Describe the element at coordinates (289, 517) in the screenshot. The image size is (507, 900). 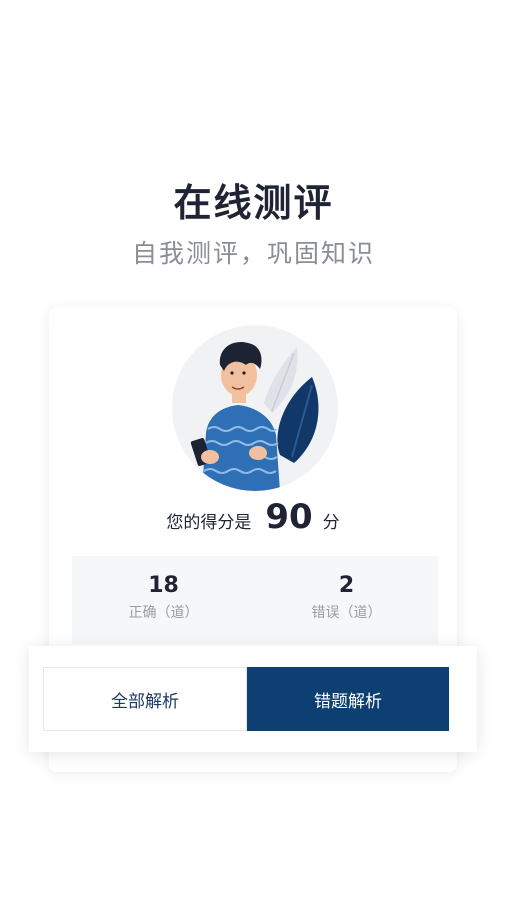
I see `score-value: 90` at that location.